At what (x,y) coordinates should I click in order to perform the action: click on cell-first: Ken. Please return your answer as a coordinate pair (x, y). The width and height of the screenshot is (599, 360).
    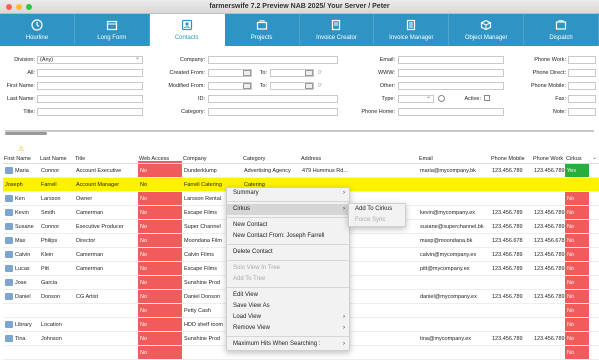
    Looking at the image, I should click on (21, 198).